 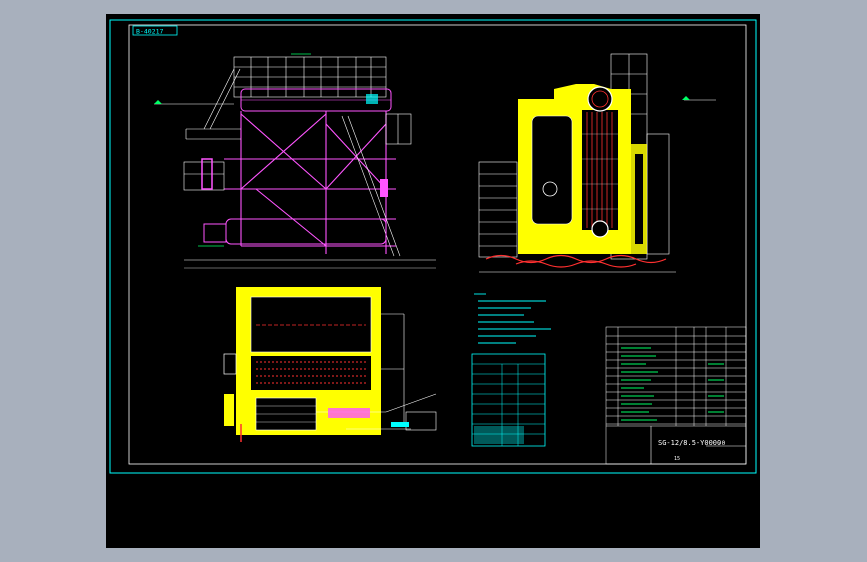 What do you see at coordinates (550, 189) in the screenshot?
I see `furnace-header` at bounding box center [550, 189].